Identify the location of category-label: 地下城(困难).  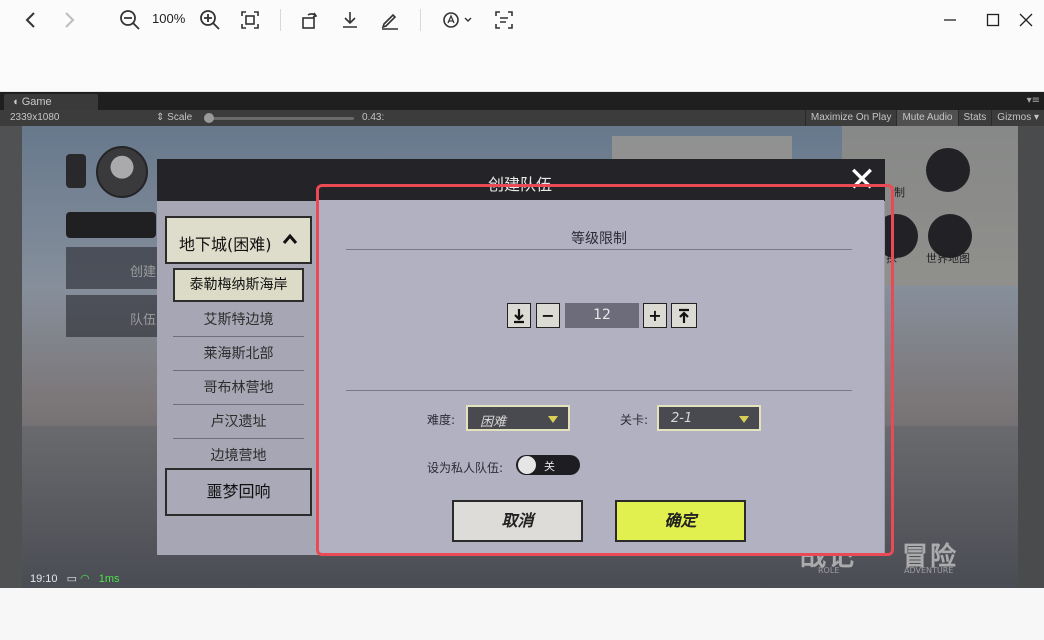
(225, 244).